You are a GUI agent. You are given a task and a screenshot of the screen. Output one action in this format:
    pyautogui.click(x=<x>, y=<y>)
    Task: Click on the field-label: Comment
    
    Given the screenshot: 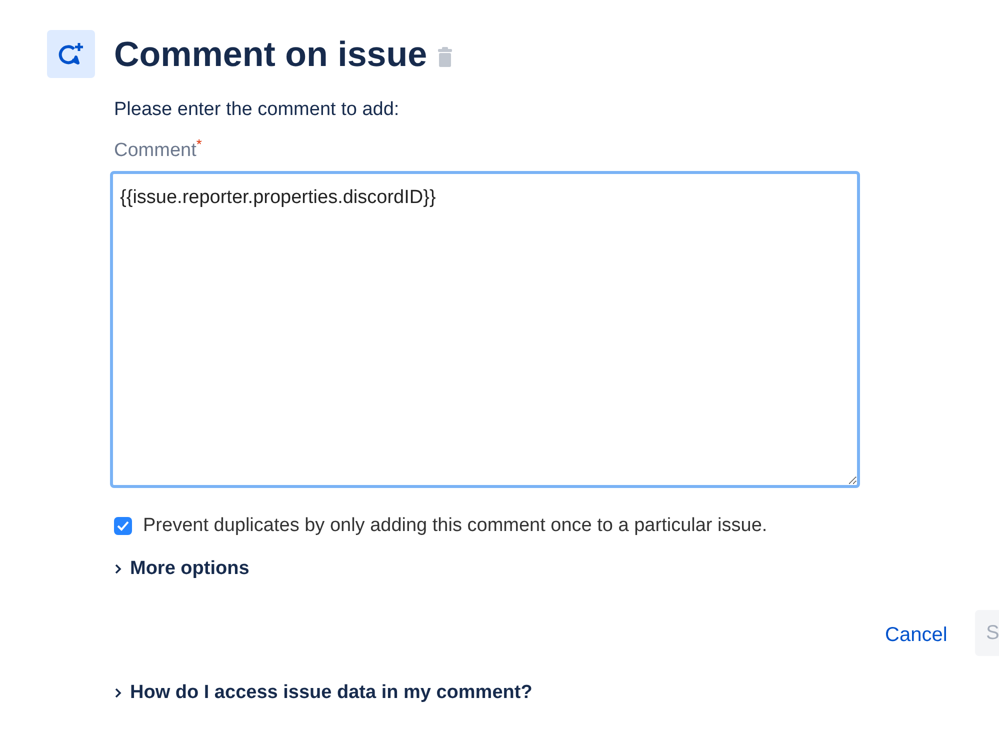 What is the action you would take?
    pyautogui.click(x=155, y=150)
    